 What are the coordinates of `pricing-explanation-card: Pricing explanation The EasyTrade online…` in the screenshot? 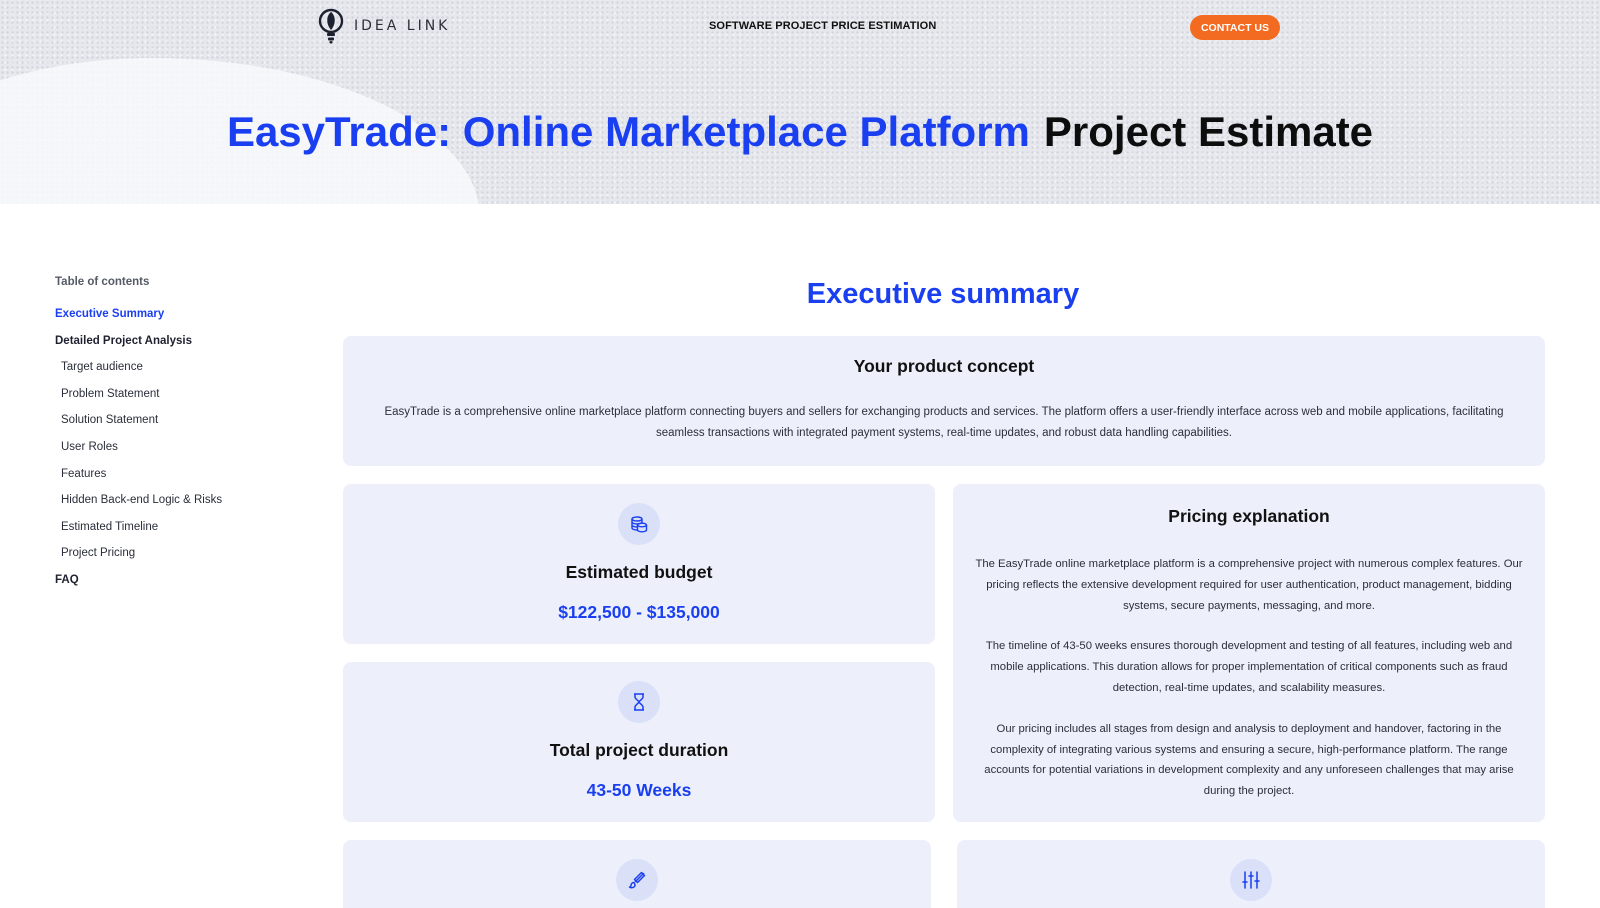 It's located at (1249, 653).